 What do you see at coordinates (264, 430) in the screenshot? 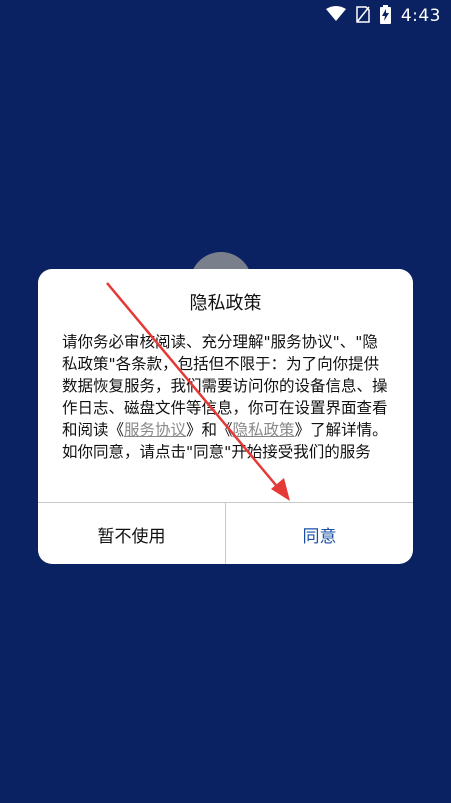
I see `privacy-policy-link: 隐私政策` at bounding box center [264, 430].